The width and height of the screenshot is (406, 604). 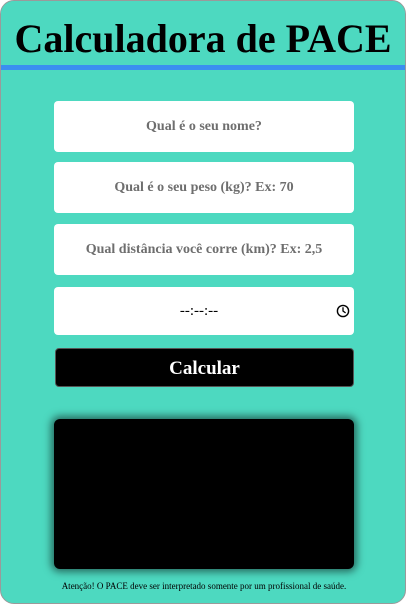 I want to click on time-value: --:--:--, so click(x=199, y=311).